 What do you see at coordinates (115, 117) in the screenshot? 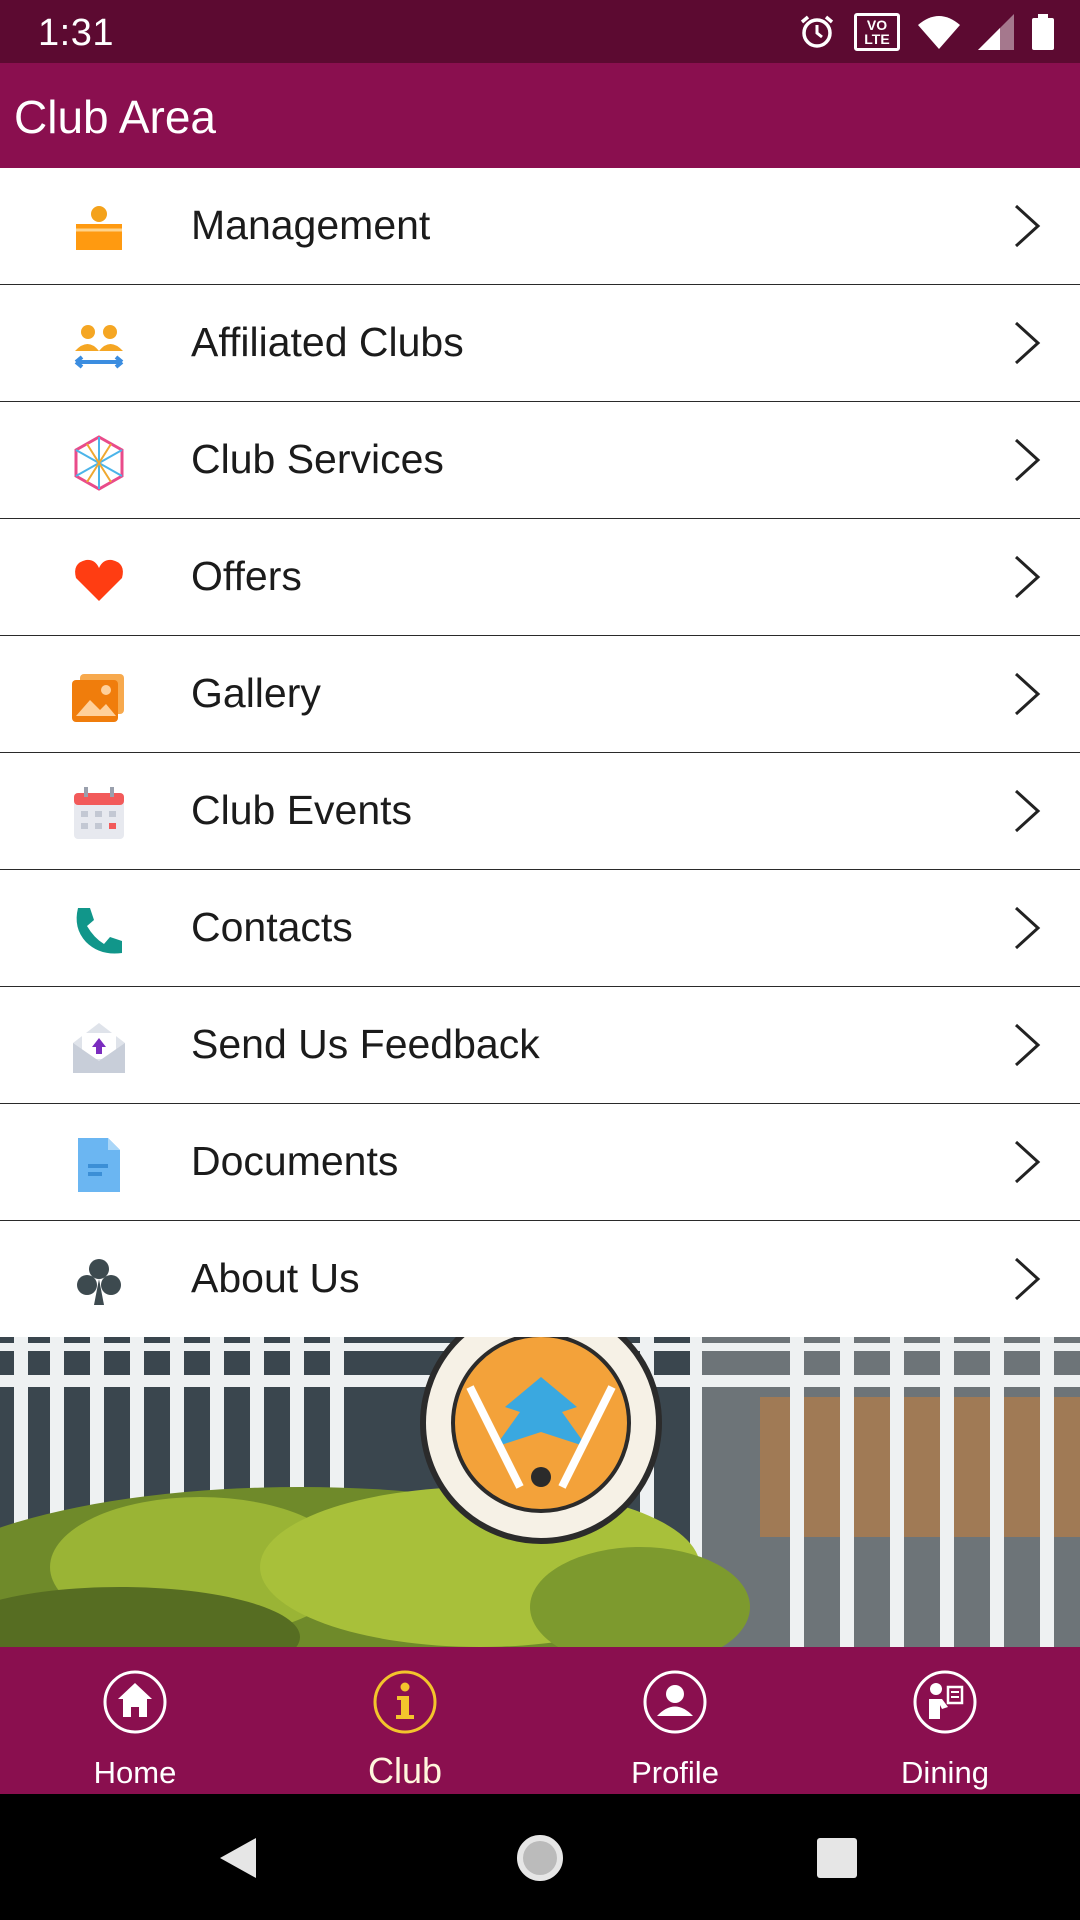
I see `page-title: Club Area` at bounding box center [115, 117].